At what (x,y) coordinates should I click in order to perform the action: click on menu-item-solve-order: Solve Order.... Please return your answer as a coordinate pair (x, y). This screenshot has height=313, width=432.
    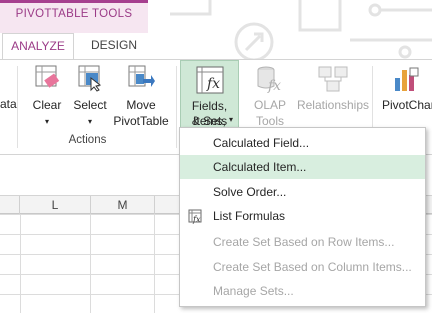
    Looking at the image, I should click on (302, 192).